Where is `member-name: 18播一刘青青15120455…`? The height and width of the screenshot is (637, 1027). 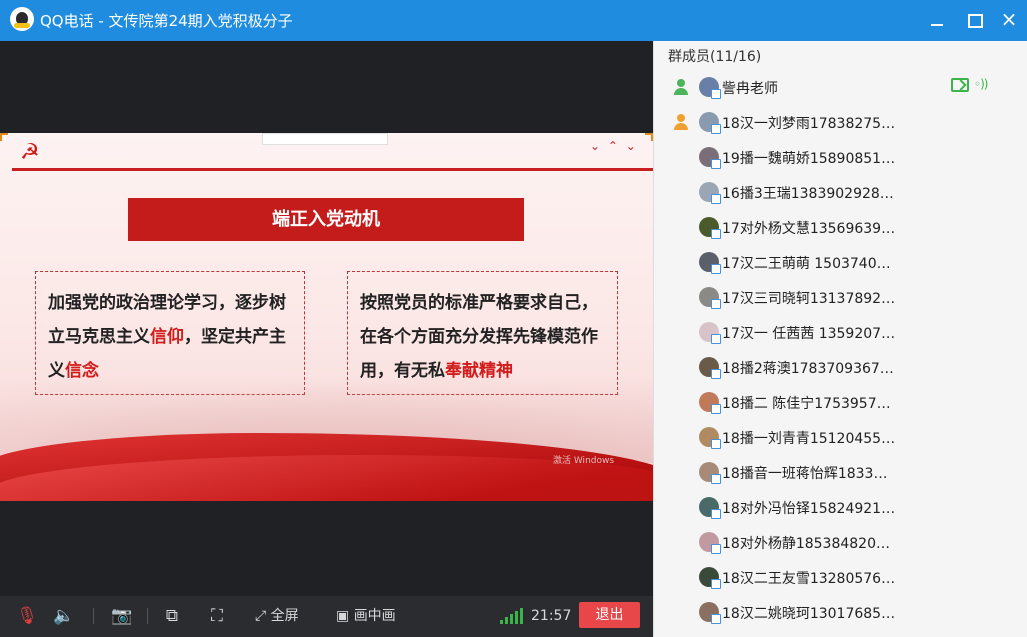 member-name: 18播一刘青青15120455… is located at coordinates (809, 439).